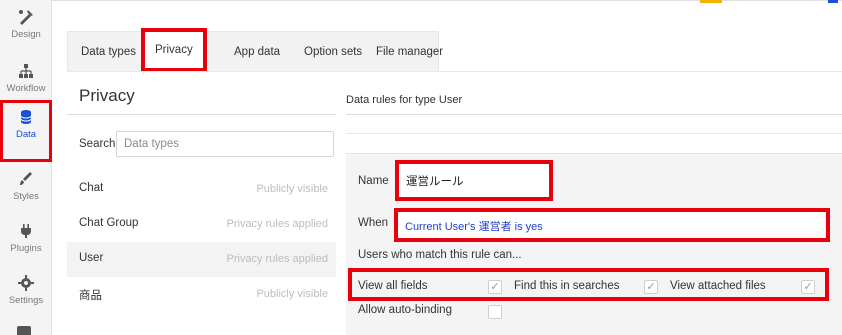 This screenshot has width=842, height=335. Describe the element at coordinates (24, 330) in the screenshot. I see `document-icon` at that location.